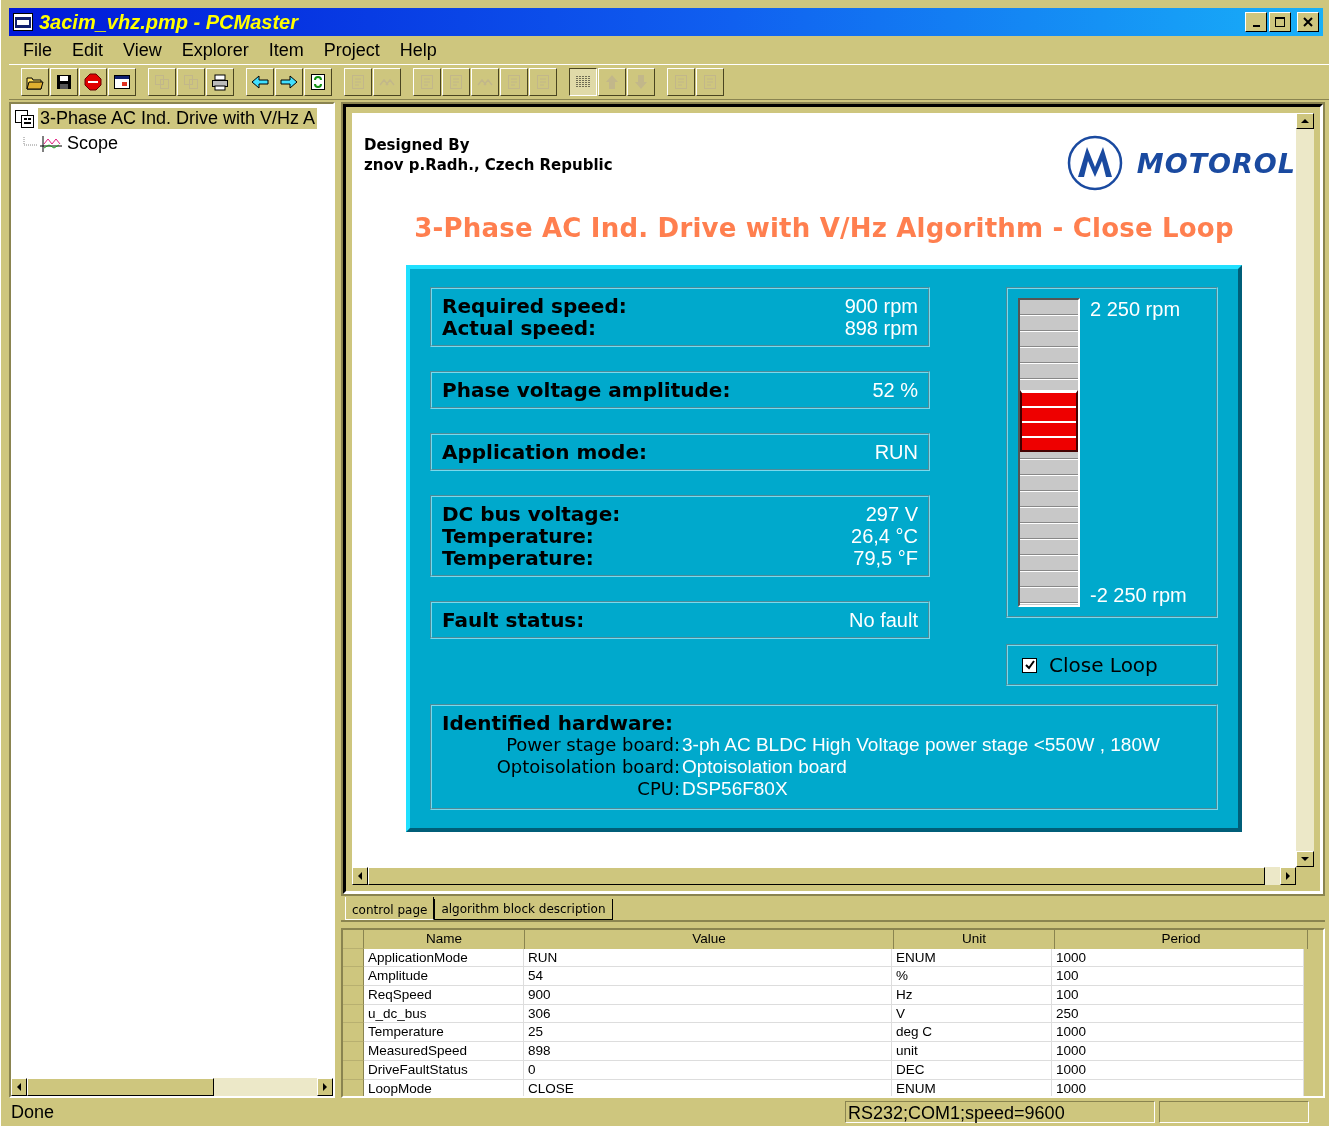 This screenshot has width=1329, height=1126. Describe the element at coordinates (260, 82) in the screenshot. I see `left-arrow-icon` at that location.